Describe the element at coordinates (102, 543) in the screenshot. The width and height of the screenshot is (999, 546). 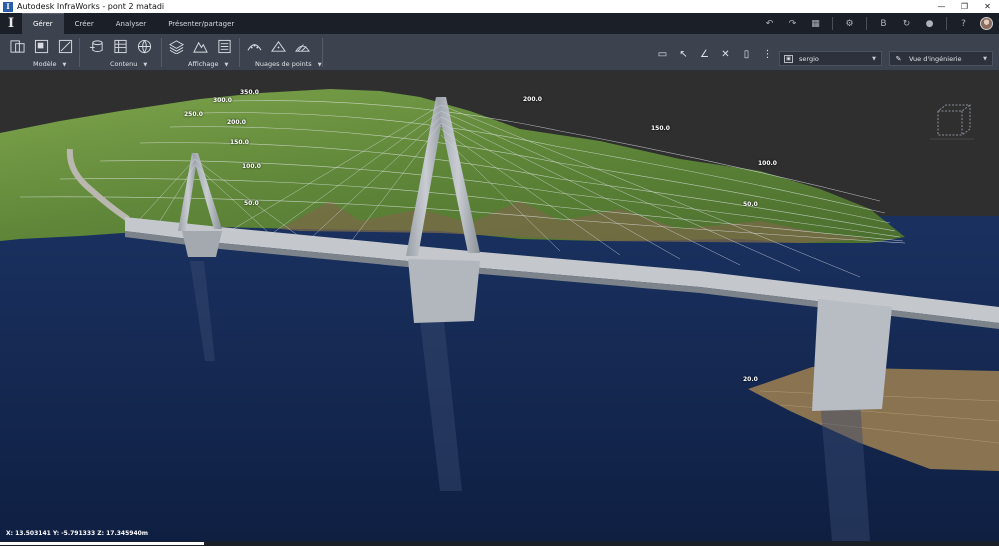
I see `progress-bar` at that location.